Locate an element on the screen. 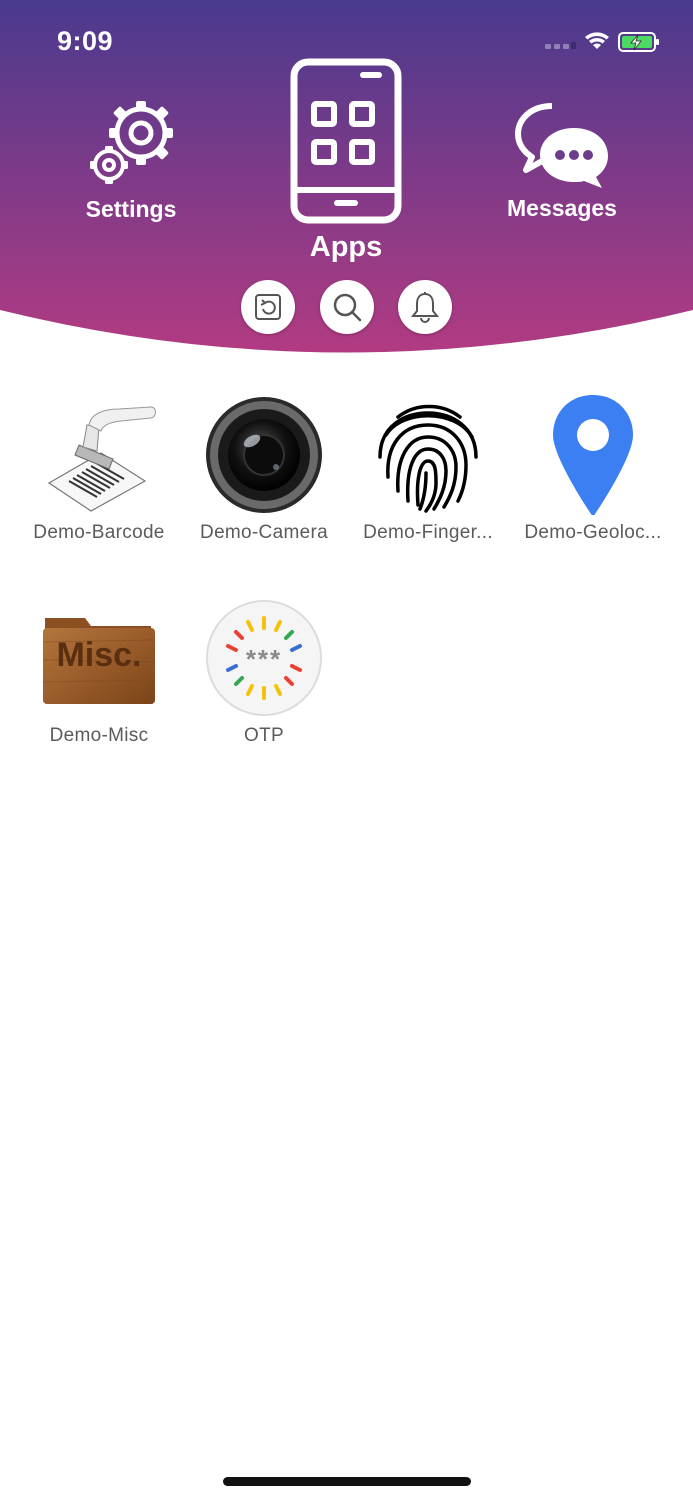 Image resolution: width=693 pixels, height=1500 pixels. messages-label: Messages is located at coordinates (562, 208).